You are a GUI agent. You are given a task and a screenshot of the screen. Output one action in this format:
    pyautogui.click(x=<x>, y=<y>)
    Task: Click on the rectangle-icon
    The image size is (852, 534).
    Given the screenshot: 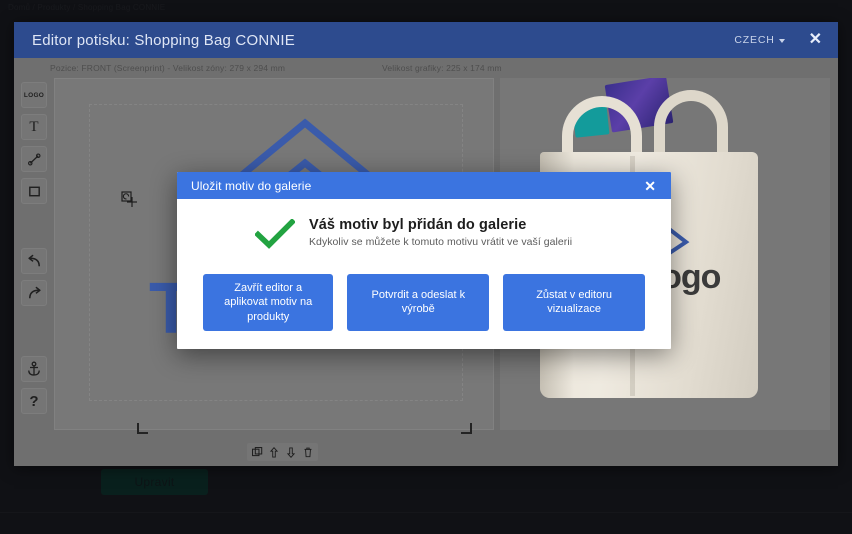 What is the action you would take?
    pyautogui.click(x=34, y=191)
    